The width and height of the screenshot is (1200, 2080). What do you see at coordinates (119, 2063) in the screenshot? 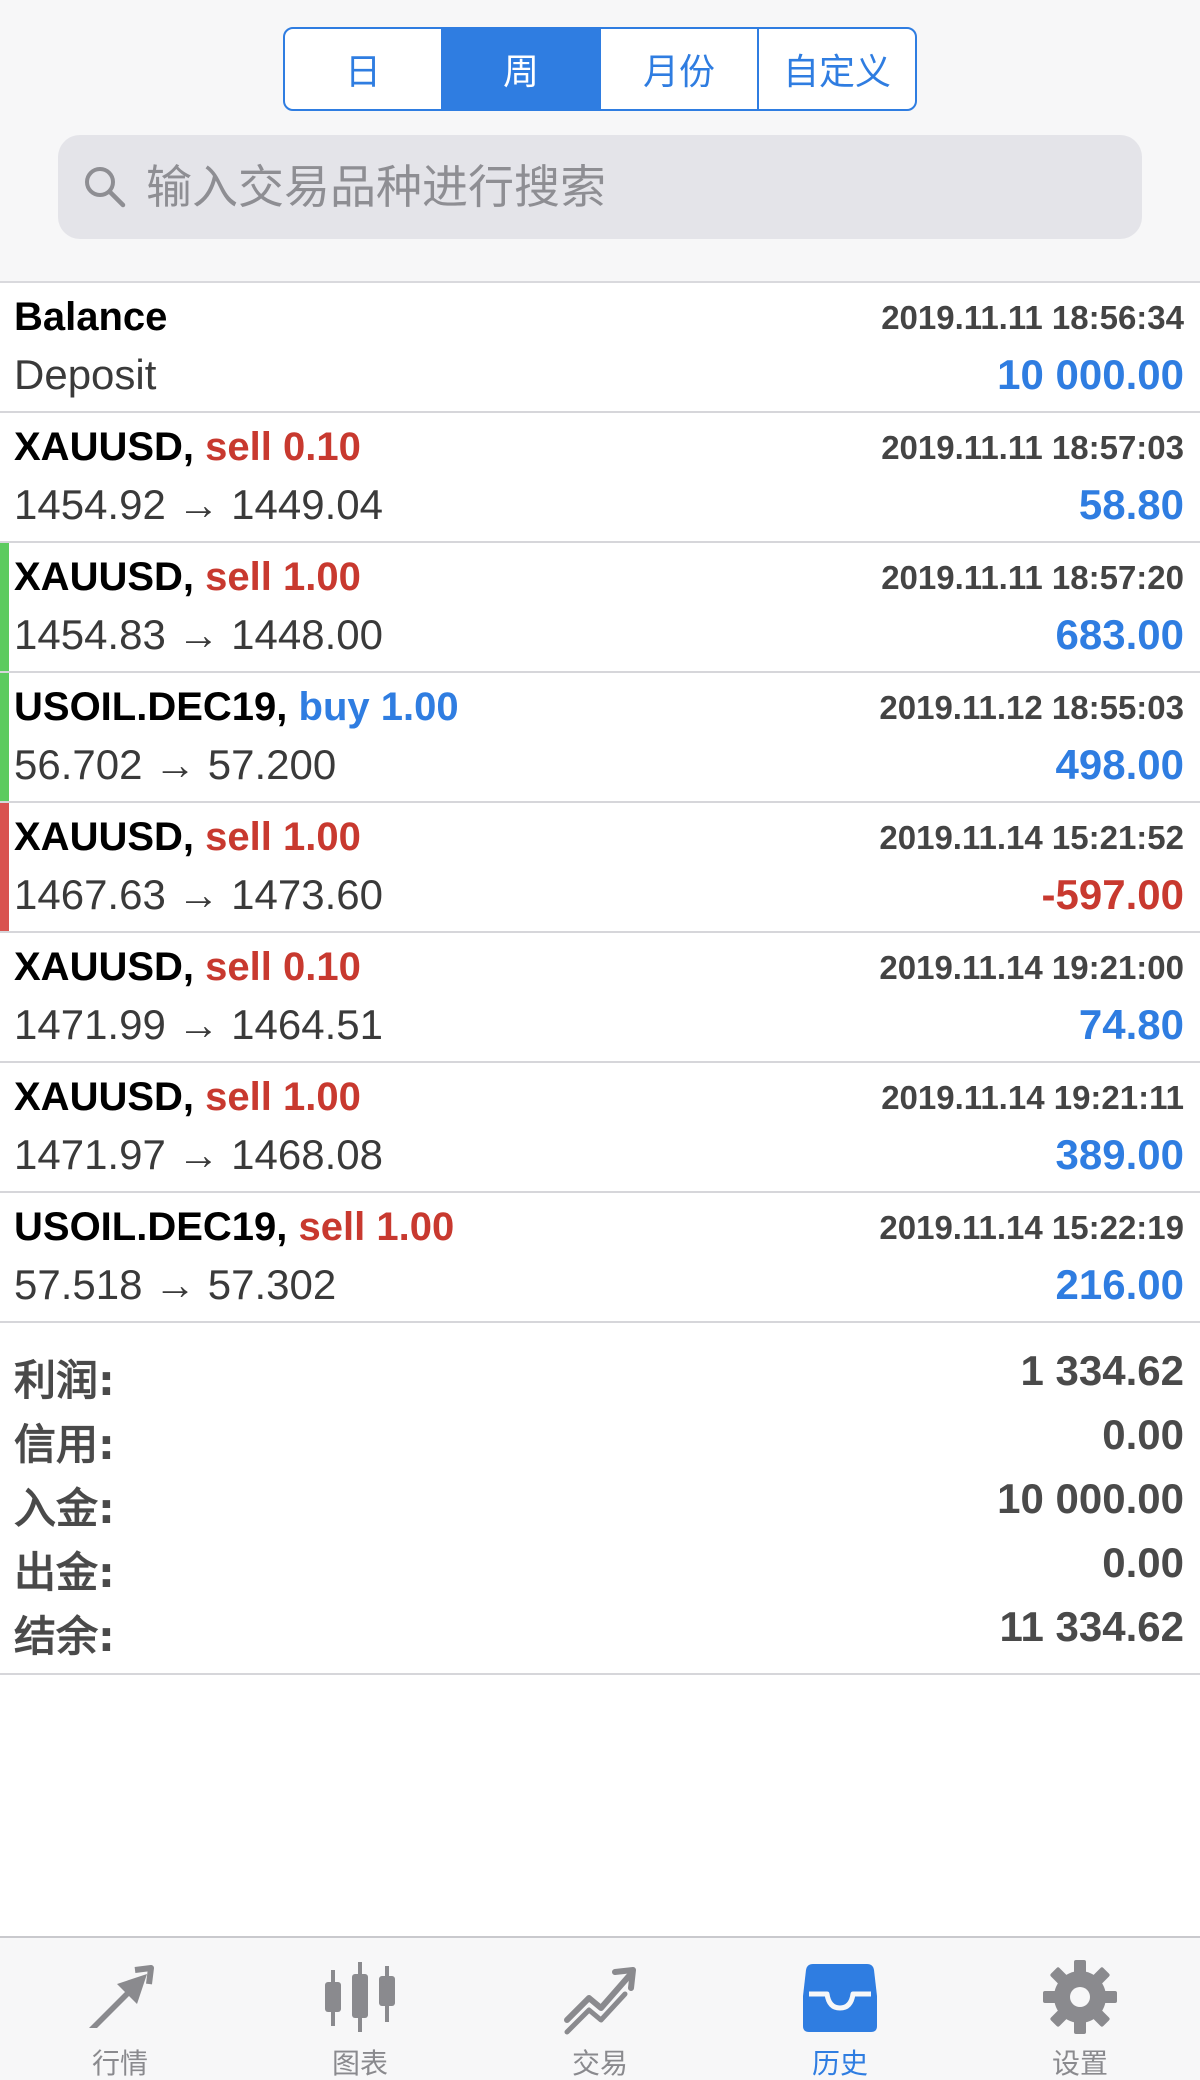
I see `tab-label: 行情` at bounding box center [119, 2063].